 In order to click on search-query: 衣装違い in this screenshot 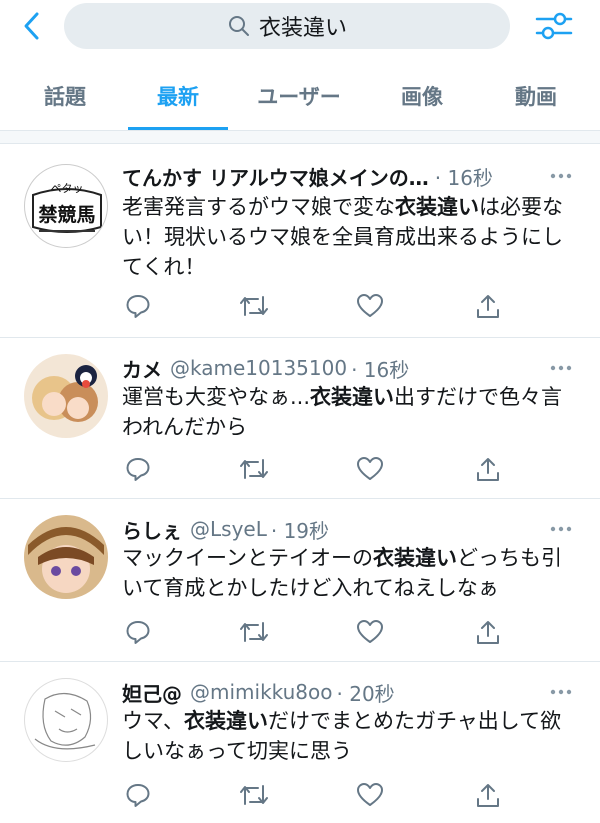, I will do `click(302, 28)`.